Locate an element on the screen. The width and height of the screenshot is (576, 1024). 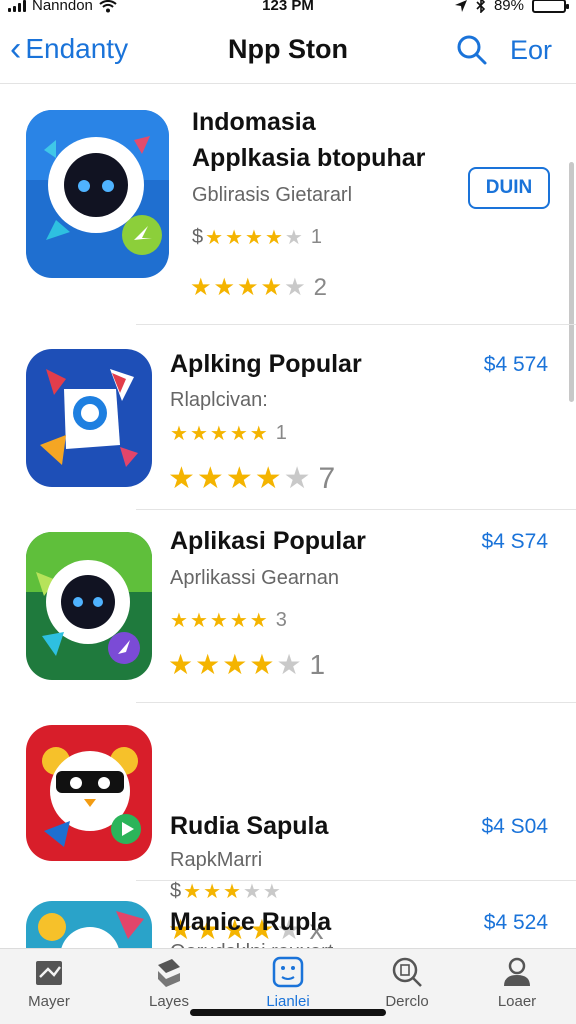
app-name-line1: Indomasia is located at coordinates (254, 122).